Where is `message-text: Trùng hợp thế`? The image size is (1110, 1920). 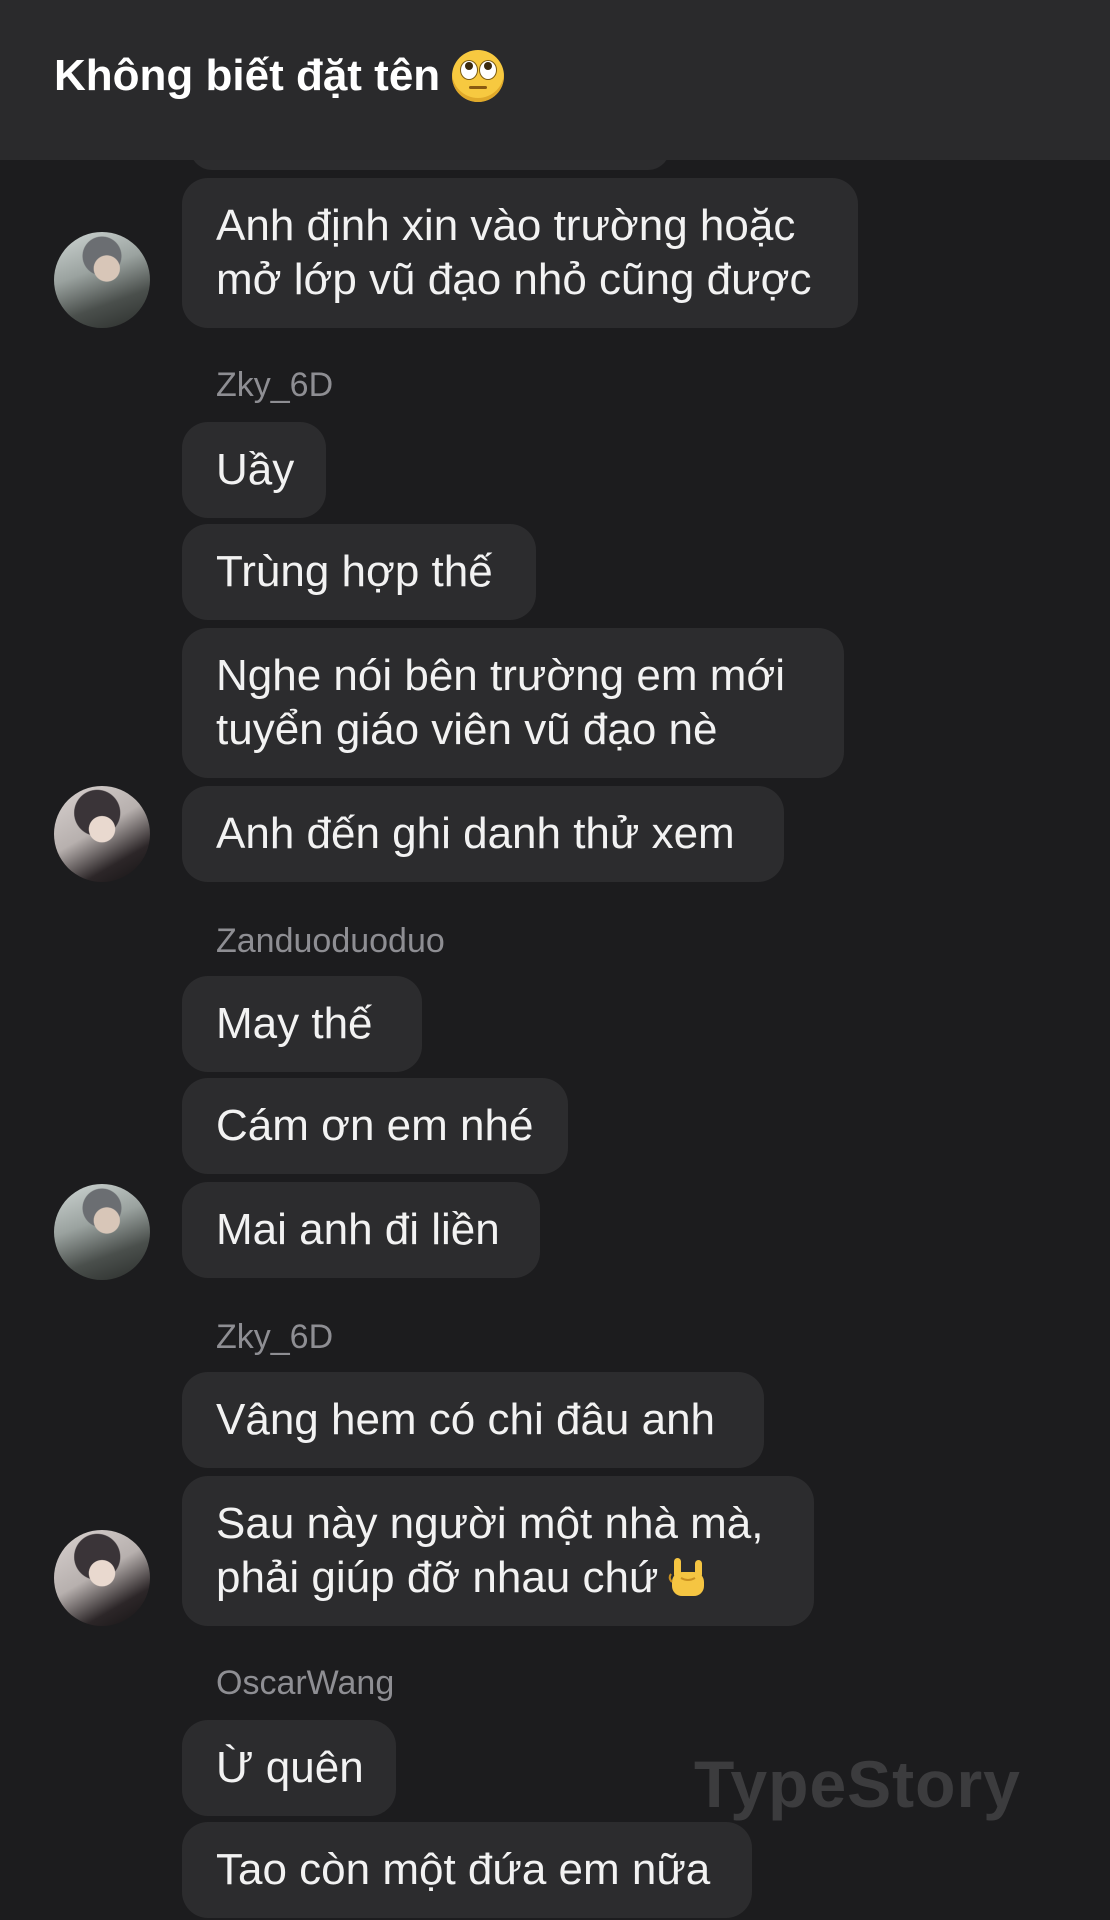 message-text: Trùng hợp thế is located at coordinates (354, 571).